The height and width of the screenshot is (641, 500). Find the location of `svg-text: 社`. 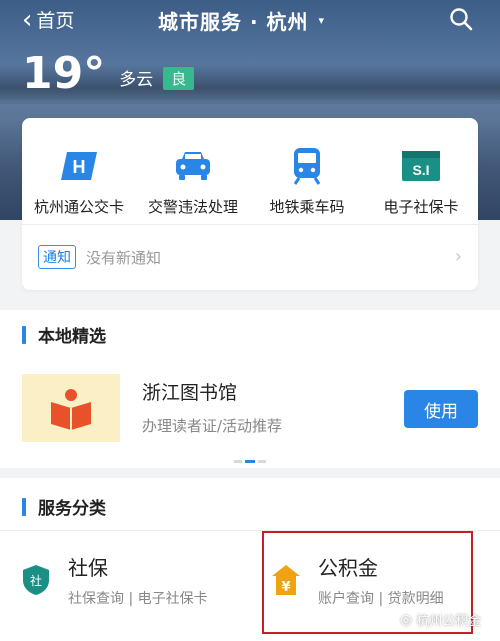

svg-text: 社 is located at coordinates (36, 580).